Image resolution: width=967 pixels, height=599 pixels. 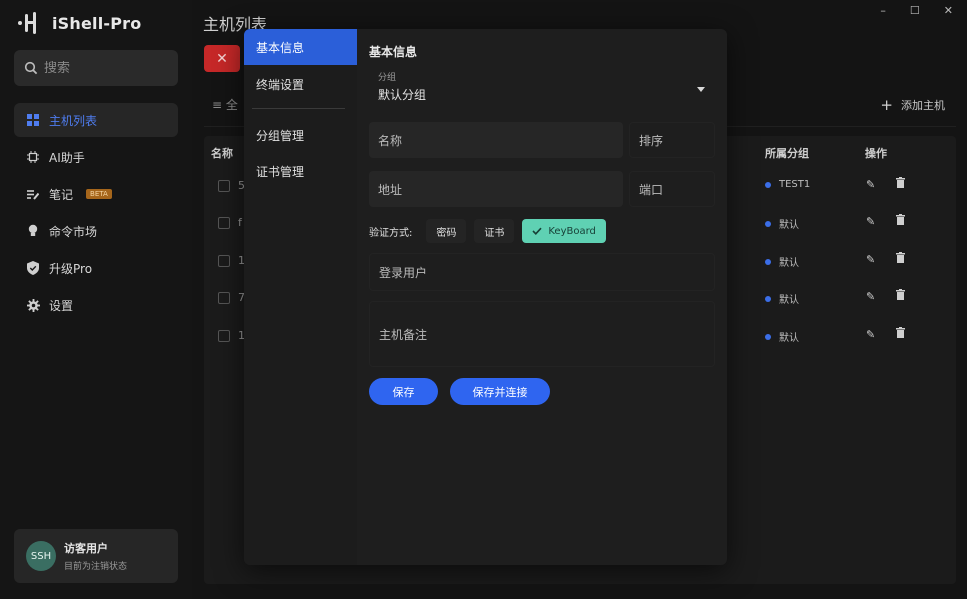 I want to click on grid-icon, so click(x=33, y=120).